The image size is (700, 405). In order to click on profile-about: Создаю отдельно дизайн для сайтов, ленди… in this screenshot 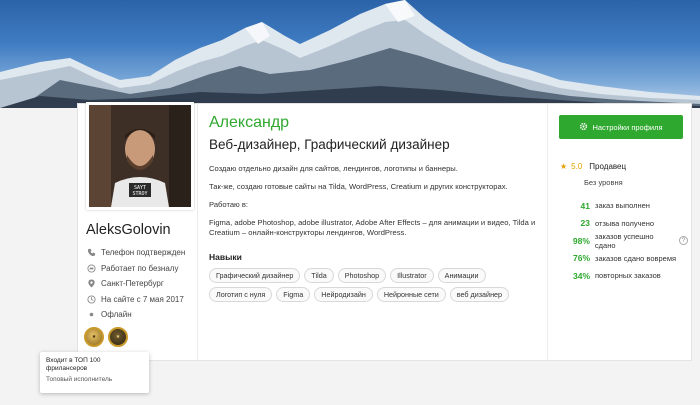, I will do `click(374, 201)`.